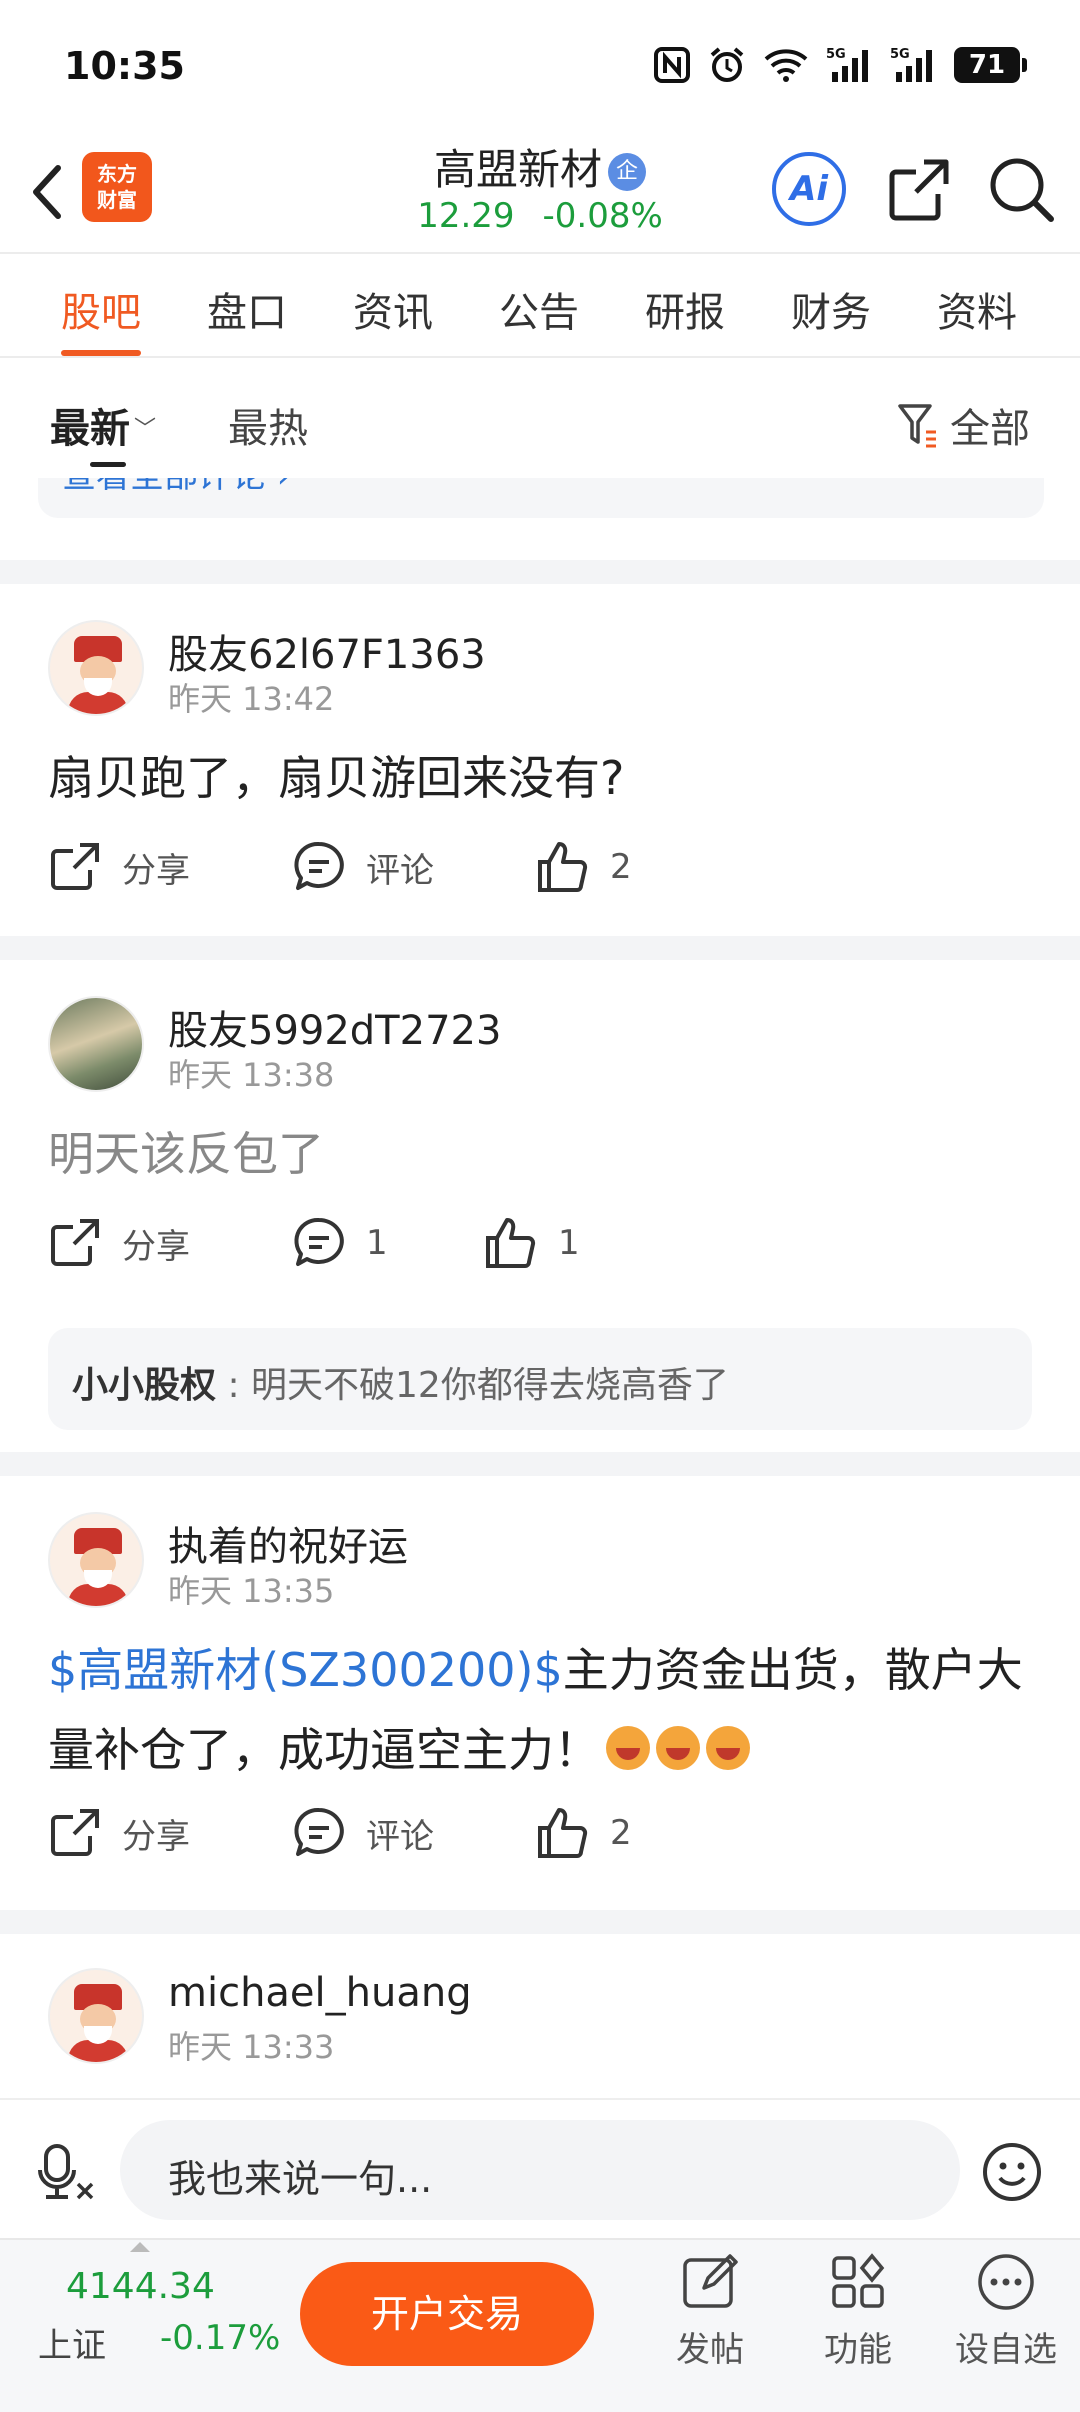  I want to click on filter-icon, so click(917, 426).